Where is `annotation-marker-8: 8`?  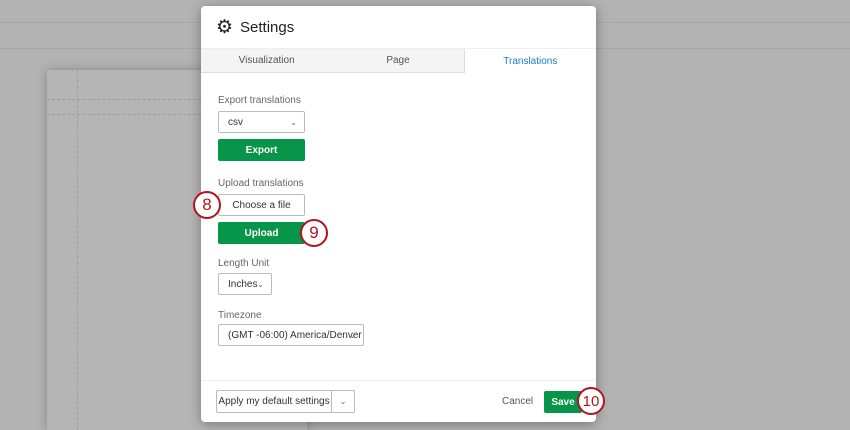
annotation-marker-8: 8 is located at coordinates (207, 205).